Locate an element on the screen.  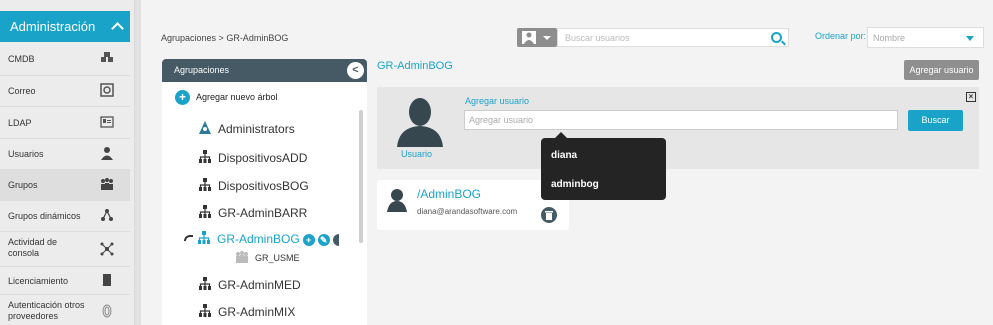
user-card-email: diana@arandasoftware.com is located at coordinates (467, 211).